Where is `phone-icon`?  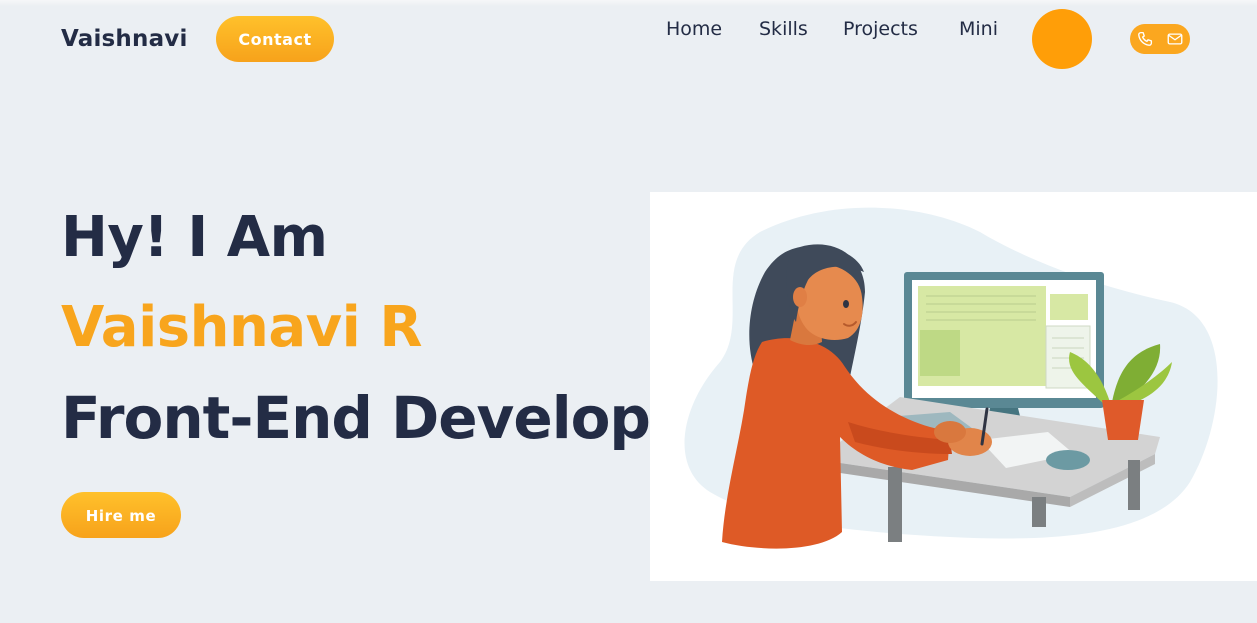
phone-icon is located at coordinates (1145, 39).